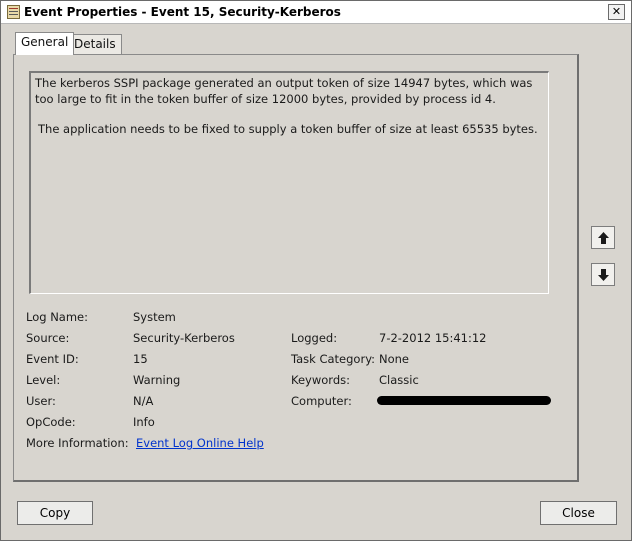  What do you see at coordinates (200, 443) in the screenshot?
I see `event-log-online-help-link: Event Log Online Help` at bounding box center [200, 443].